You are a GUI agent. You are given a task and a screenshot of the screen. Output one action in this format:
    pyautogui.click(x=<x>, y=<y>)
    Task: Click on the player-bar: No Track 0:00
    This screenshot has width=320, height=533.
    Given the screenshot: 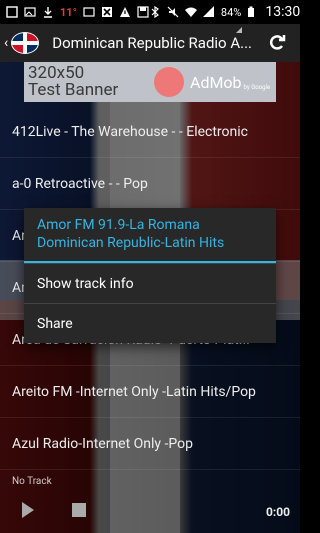 What is the action you would take?
    pyautogui.click(x=150, y=501)
    